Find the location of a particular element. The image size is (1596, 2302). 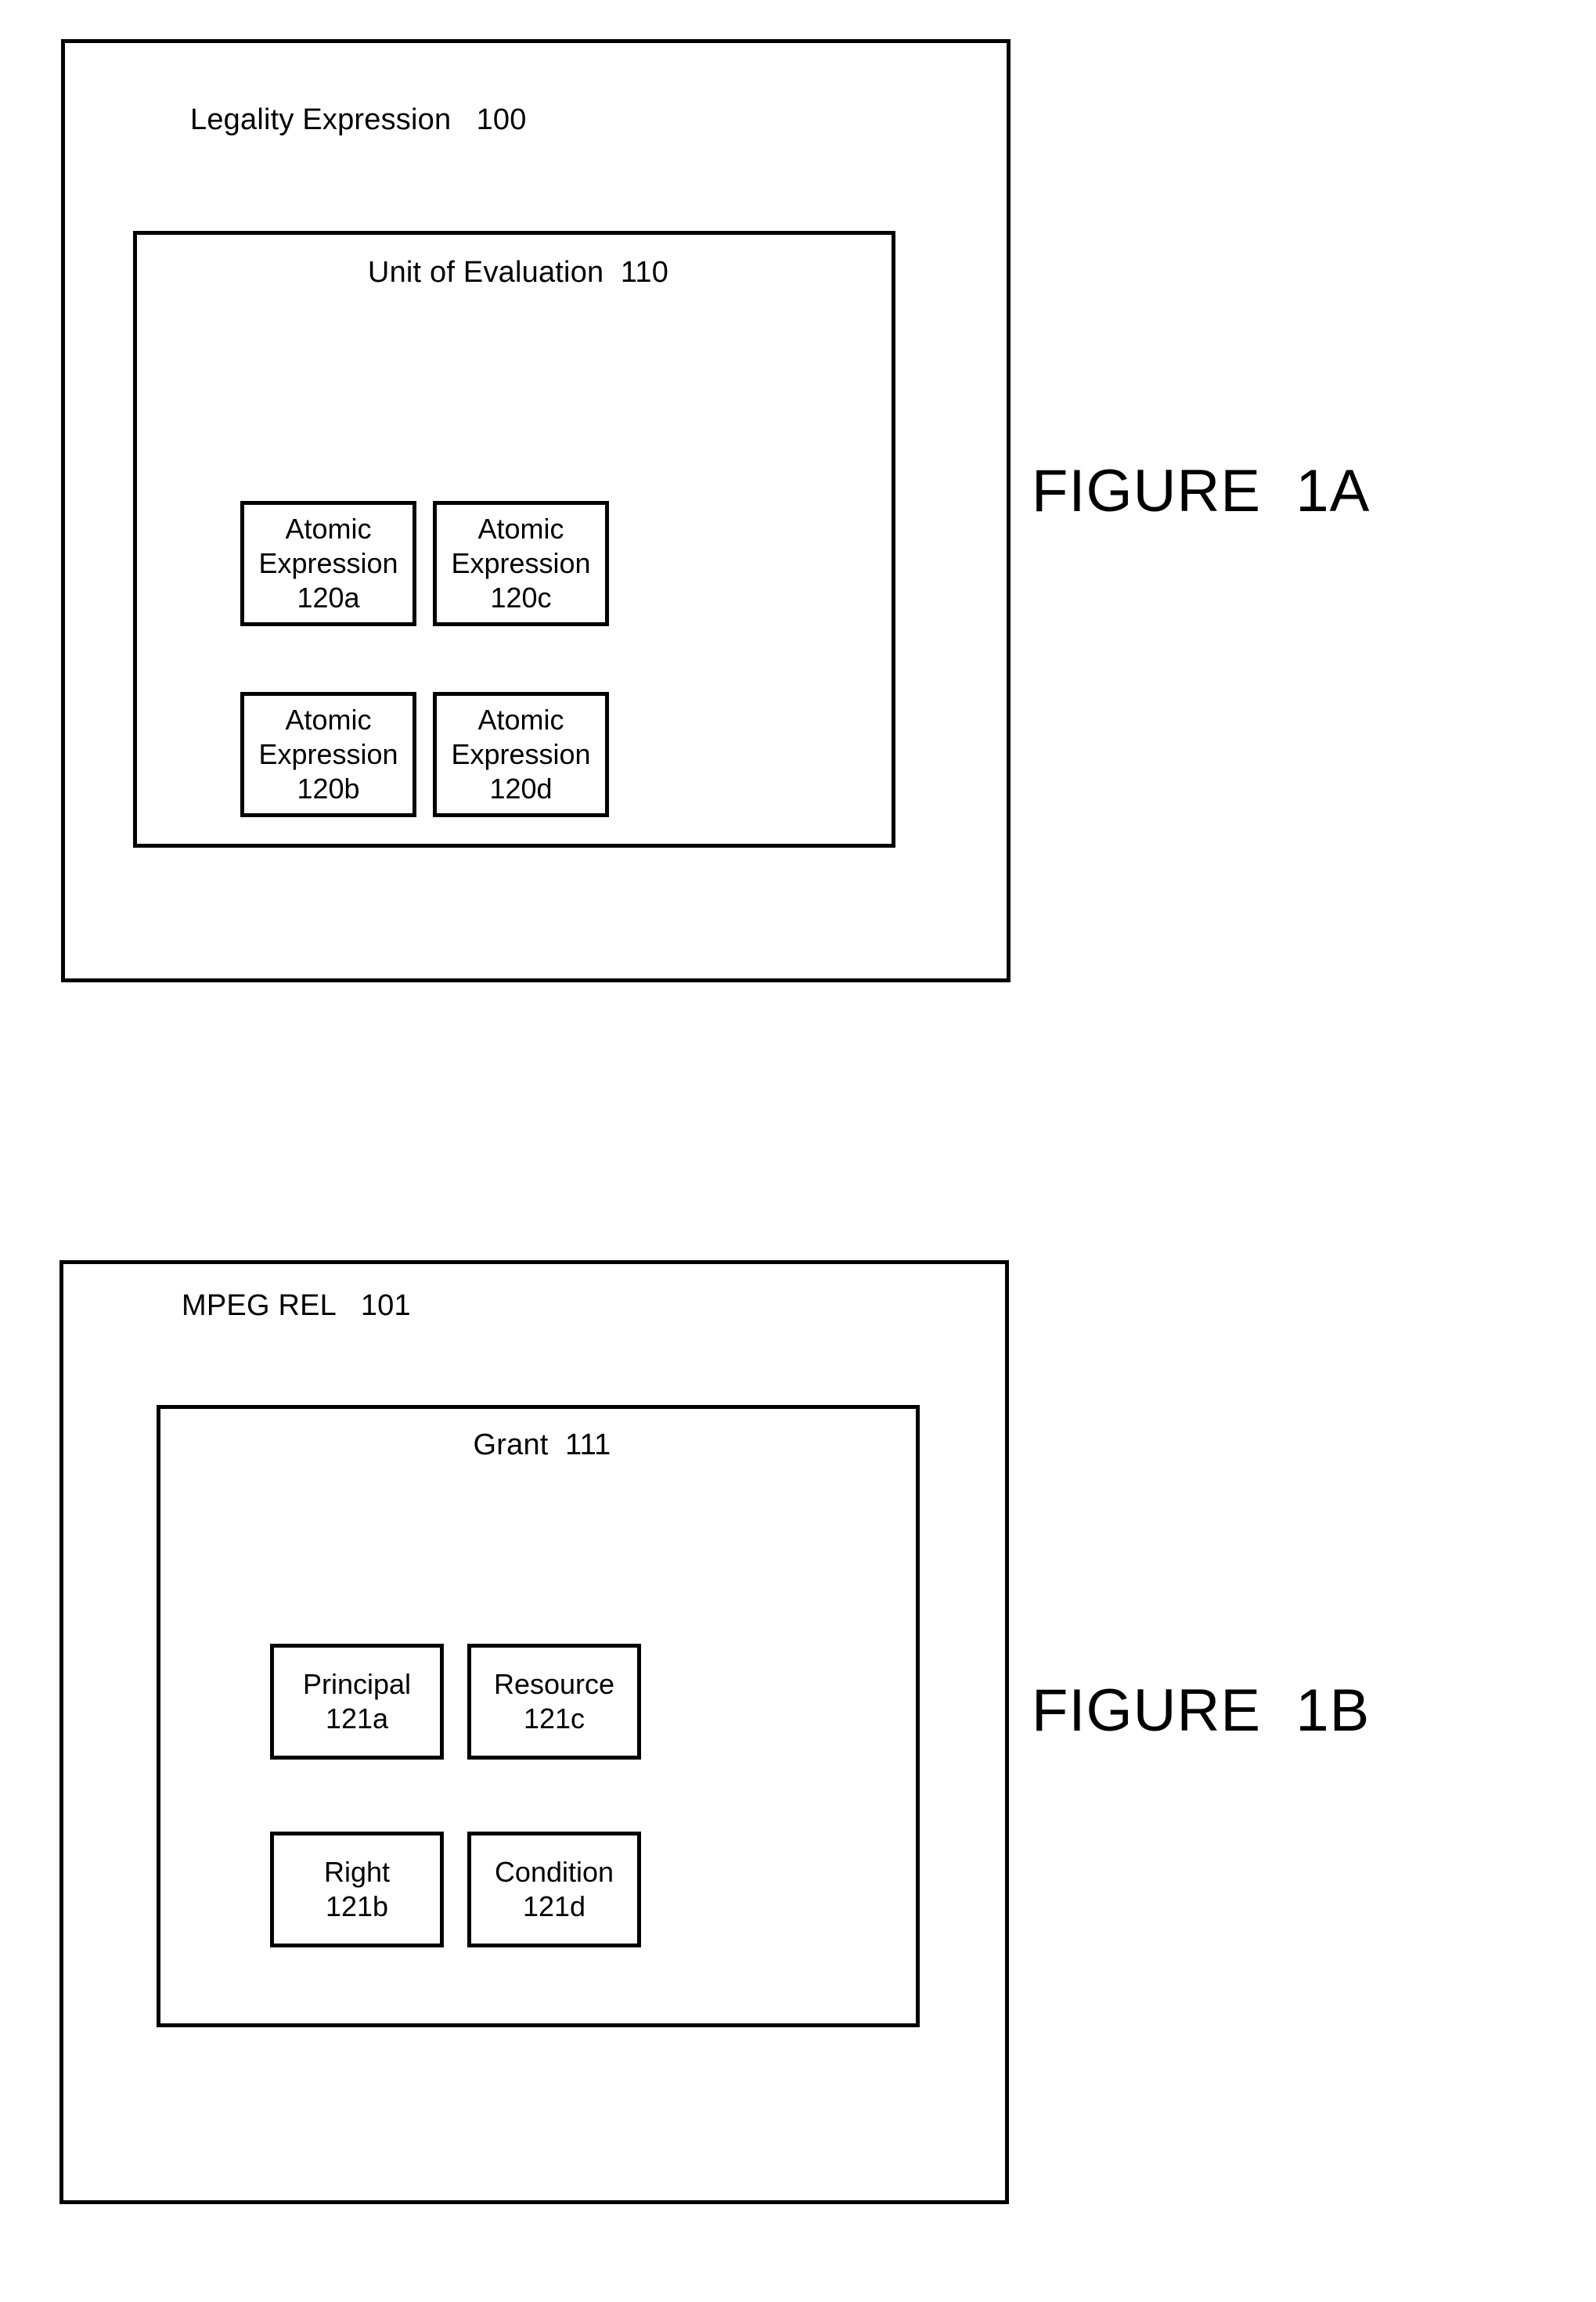

right-121b-box: Right 121b is located at coordinates (357, 1889).